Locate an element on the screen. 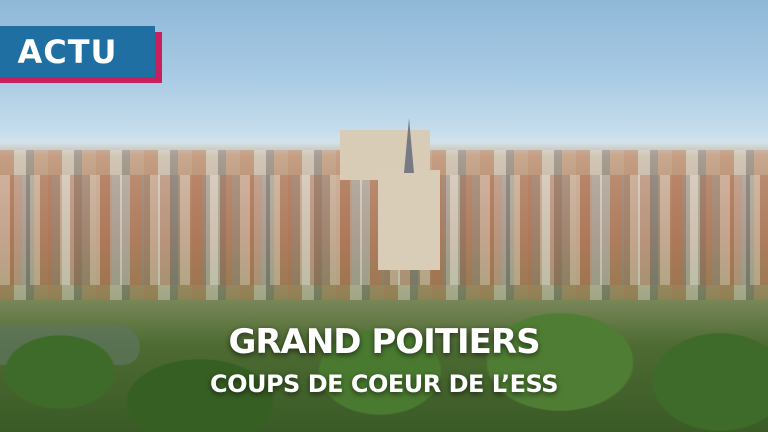  badge-box: ACTU is located at coordinates (77, 51).